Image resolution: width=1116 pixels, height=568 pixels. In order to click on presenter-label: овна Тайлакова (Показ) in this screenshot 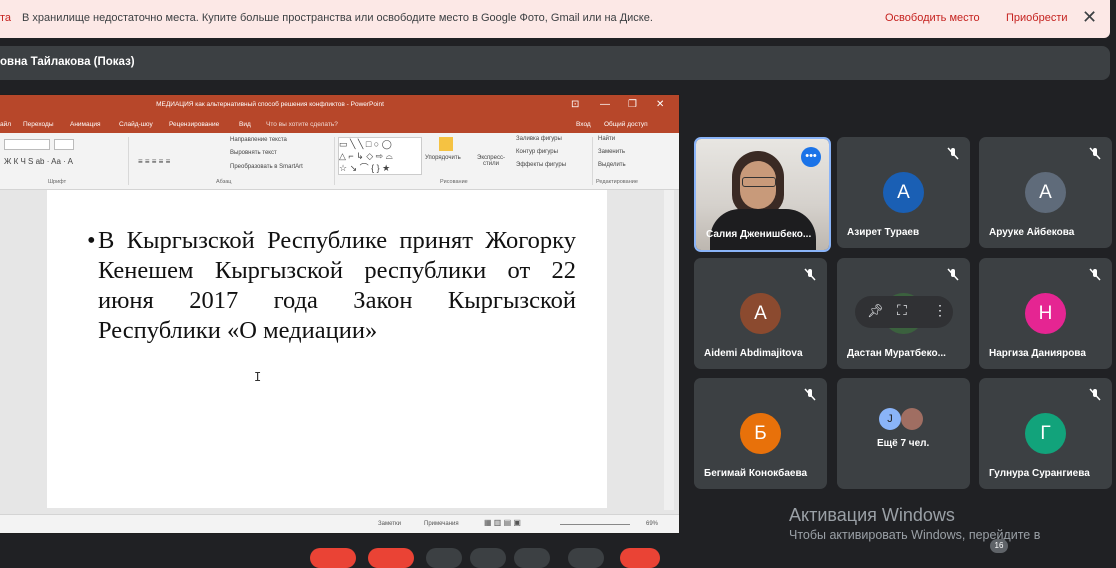, I will do `click(67, 62)`.